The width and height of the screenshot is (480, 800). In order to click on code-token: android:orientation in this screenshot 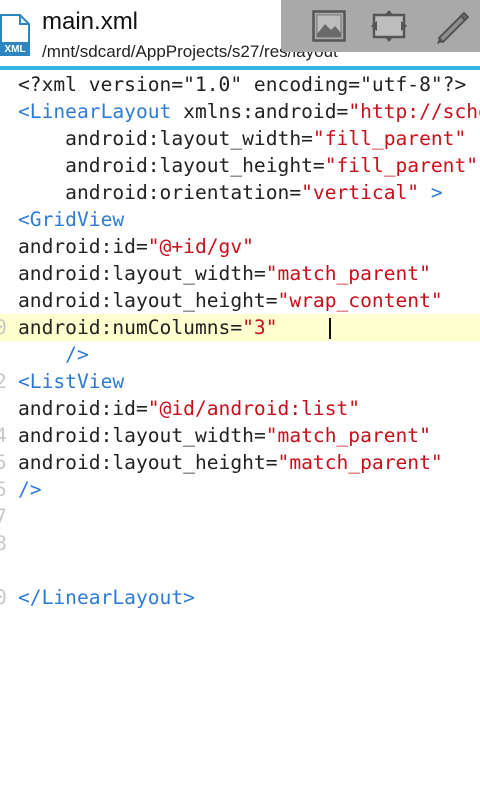, I will do `click(154, 192)`.